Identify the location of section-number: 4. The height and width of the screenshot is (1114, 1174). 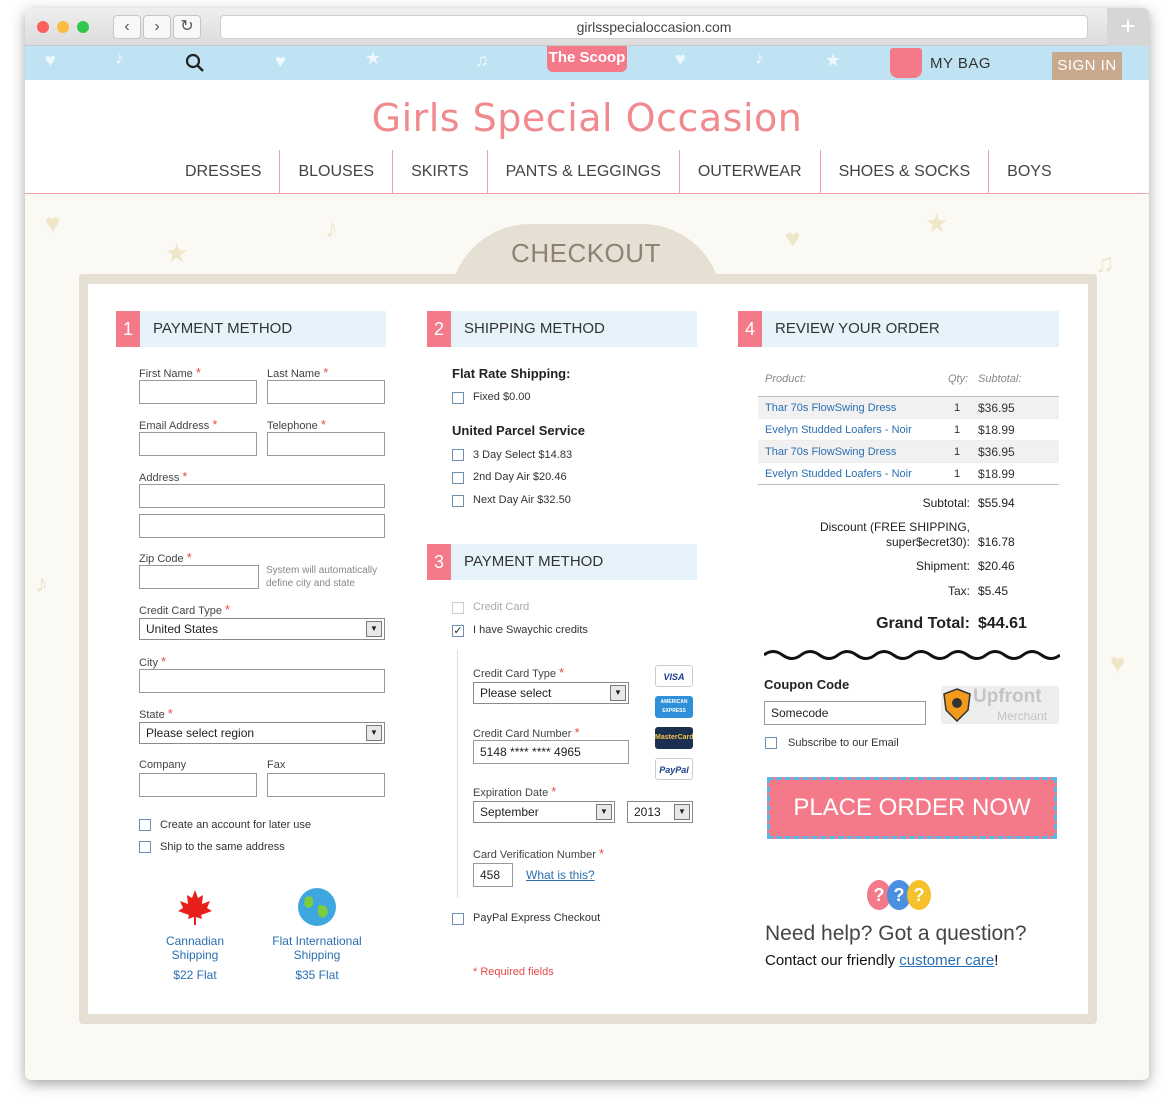
(750, 329).